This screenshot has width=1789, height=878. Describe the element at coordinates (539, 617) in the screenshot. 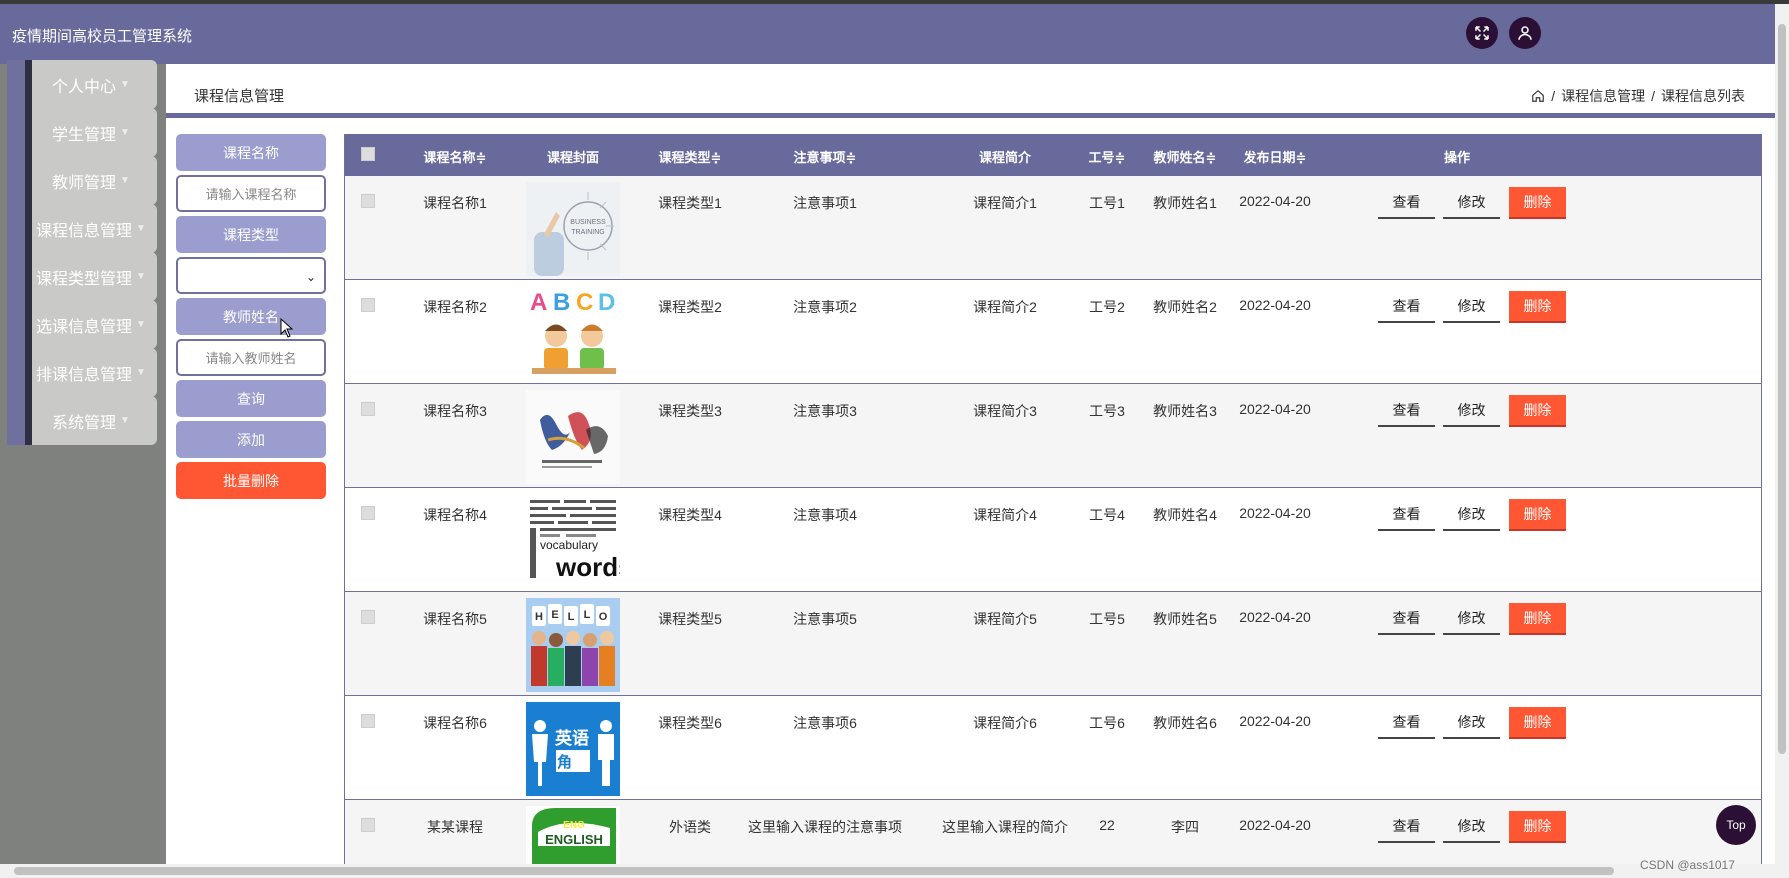

I see `svg-text: H` at that location.